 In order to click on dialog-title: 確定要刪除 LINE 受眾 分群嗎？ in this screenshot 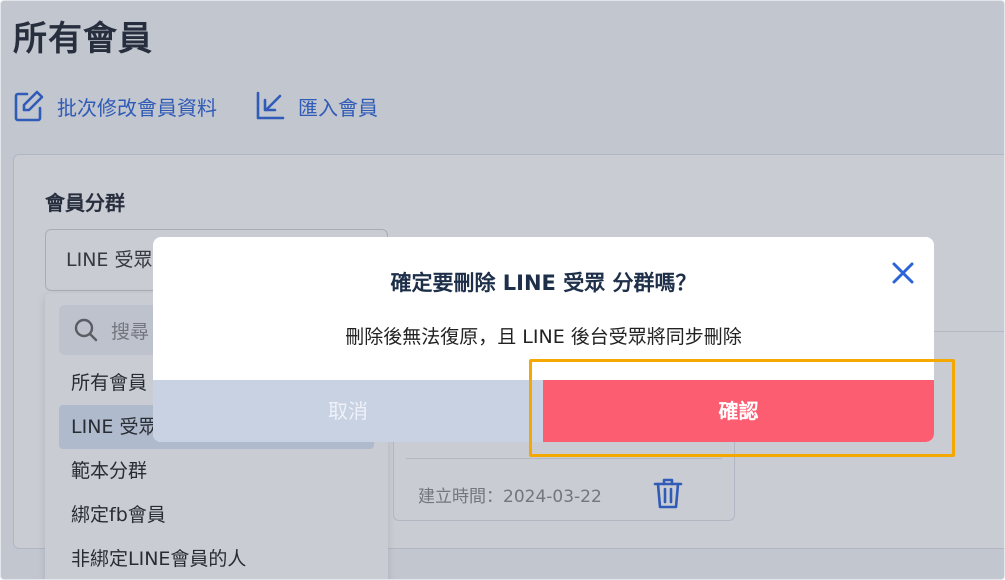, I will do `click(543, 283)`.